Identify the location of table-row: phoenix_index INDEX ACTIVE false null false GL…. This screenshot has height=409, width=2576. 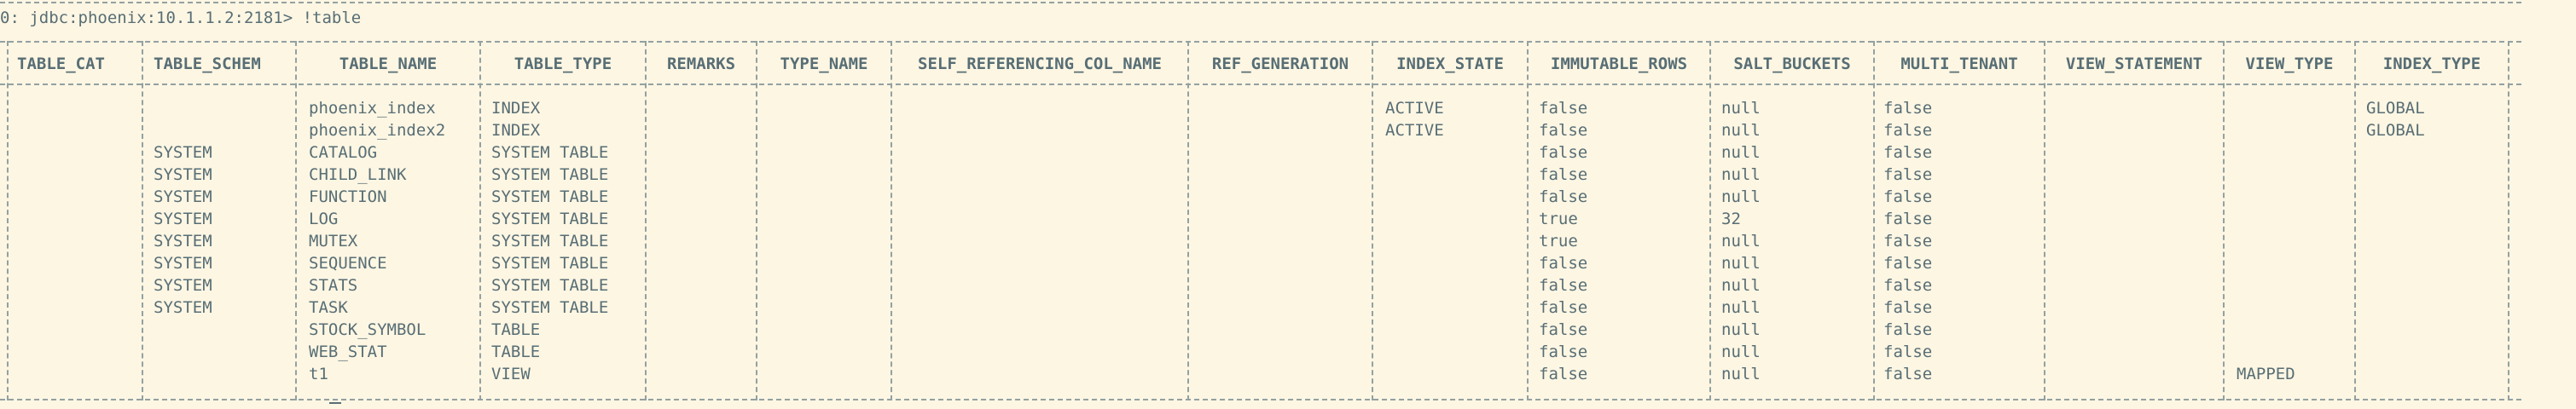
(1260, 108).